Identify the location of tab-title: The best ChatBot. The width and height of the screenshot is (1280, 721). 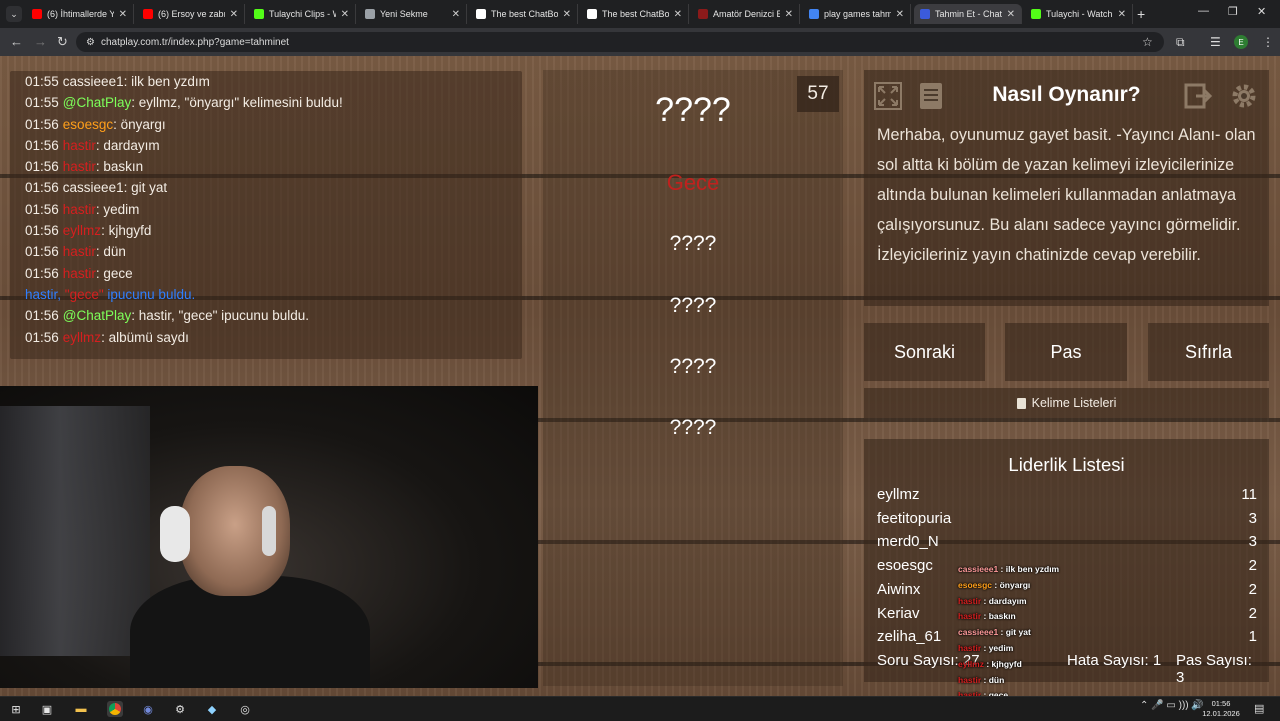
(524, 14).